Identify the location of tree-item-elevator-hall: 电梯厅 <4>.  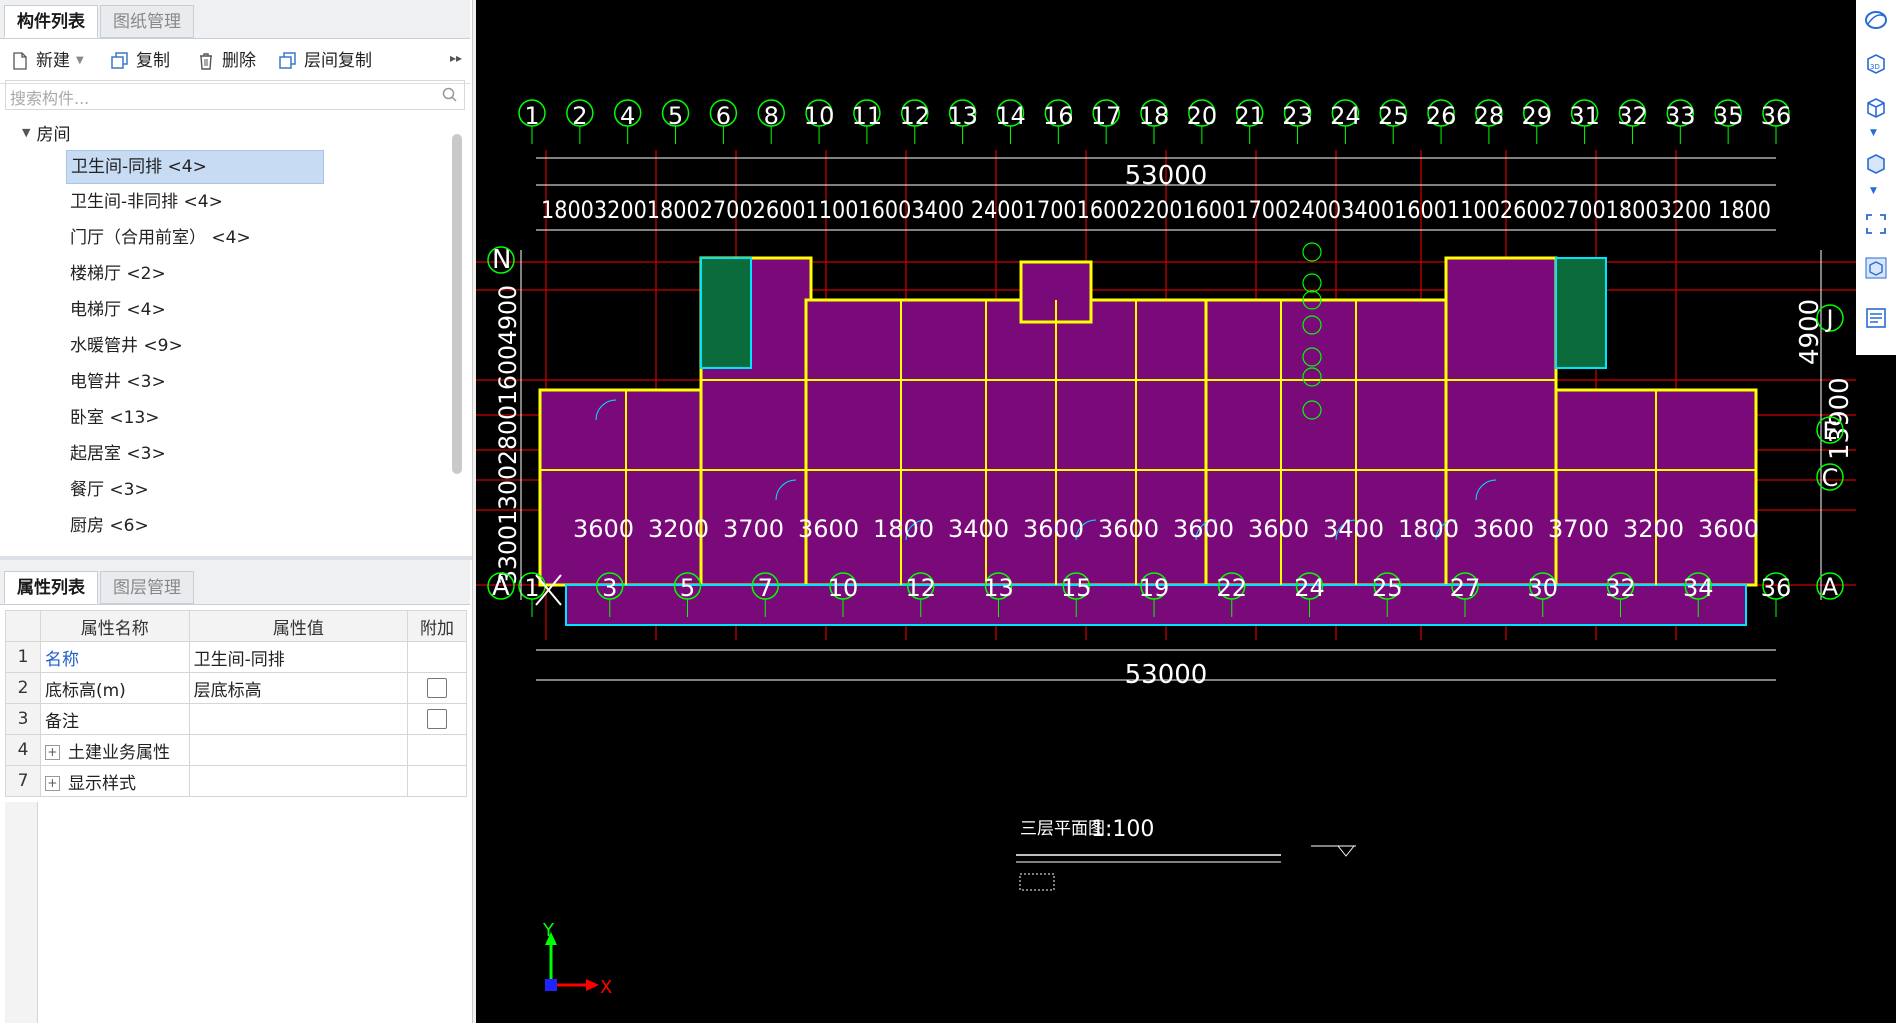
(118, 310).